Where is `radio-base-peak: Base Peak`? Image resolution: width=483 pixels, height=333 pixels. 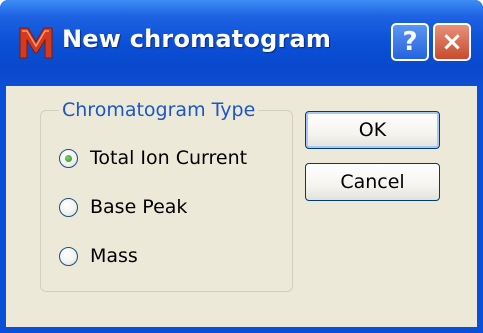
radio-base-peak: Base Peak is located at coordinates (123, 207).